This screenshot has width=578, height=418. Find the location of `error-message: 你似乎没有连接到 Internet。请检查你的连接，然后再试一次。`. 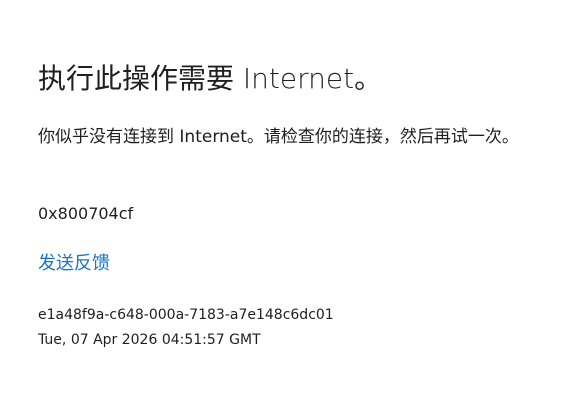

error-message: 你似乎没有连接到 Internet。请检查你的连接，然后再试一次。 is located at coordinates (278, 137).